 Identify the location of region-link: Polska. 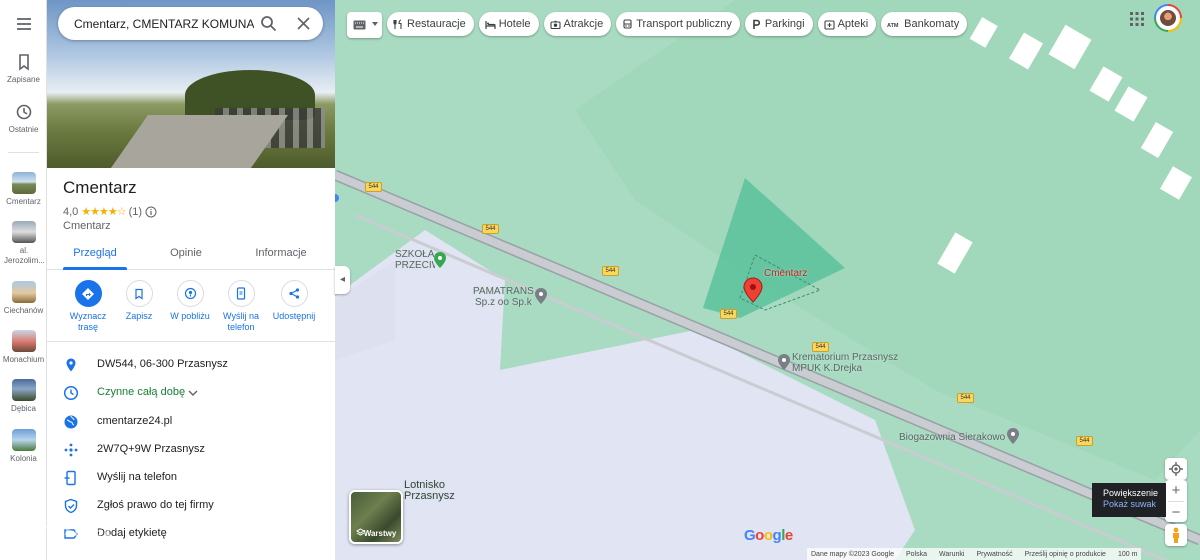
(916, 554).